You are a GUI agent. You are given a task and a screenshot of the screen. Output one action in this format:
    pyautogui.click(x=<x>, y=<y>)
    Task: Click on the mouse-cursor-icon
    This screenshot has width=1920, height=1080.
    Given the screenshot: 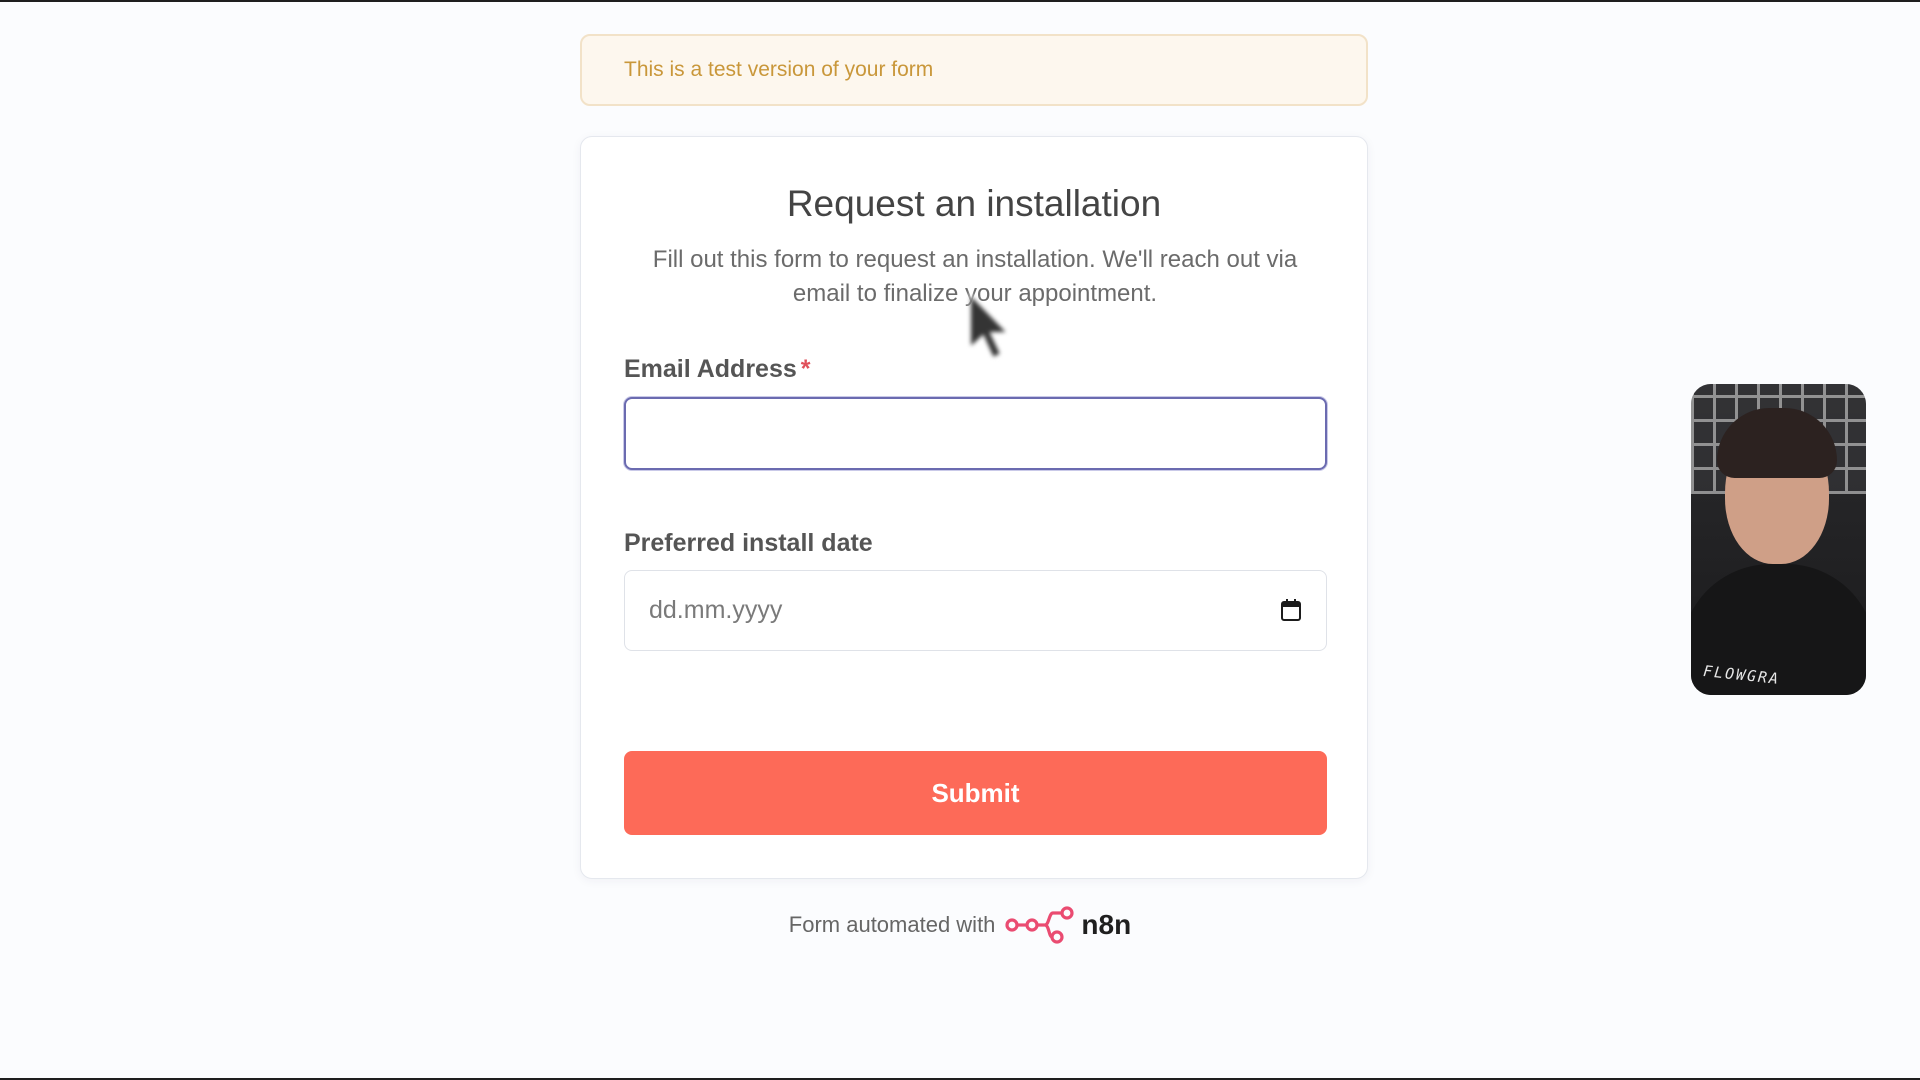 What is the action you would take?
    pyautogui.click(x=990, y=326)
    